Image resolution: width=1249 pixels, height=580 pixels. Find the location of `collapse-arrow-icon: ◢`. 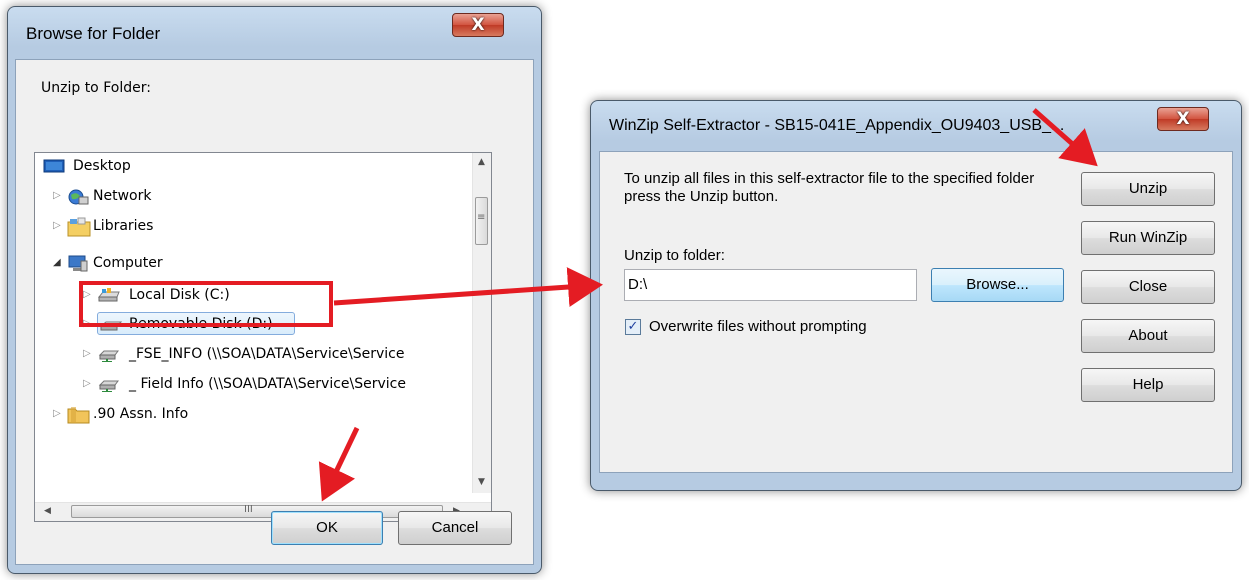

collapse-arrow-icon: ◢ is located at coordinates (58, 263).